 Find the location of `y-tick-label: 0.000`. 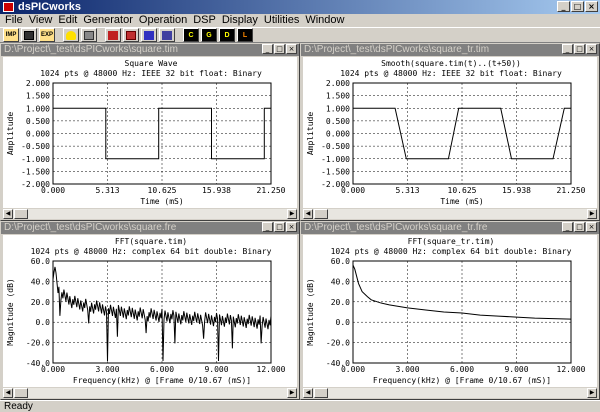

y-tick-label: 0.000 is located at coordinates (338, 134).